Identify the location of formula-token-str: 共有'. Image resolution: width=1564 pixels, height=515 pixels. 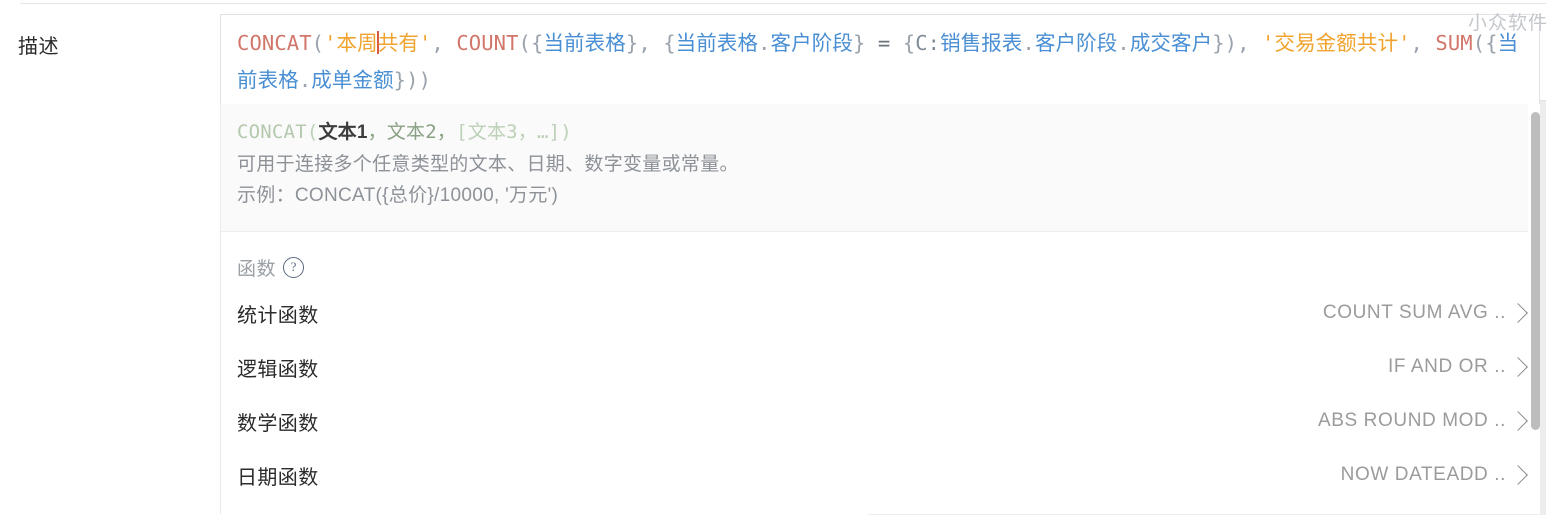
(404, 43).